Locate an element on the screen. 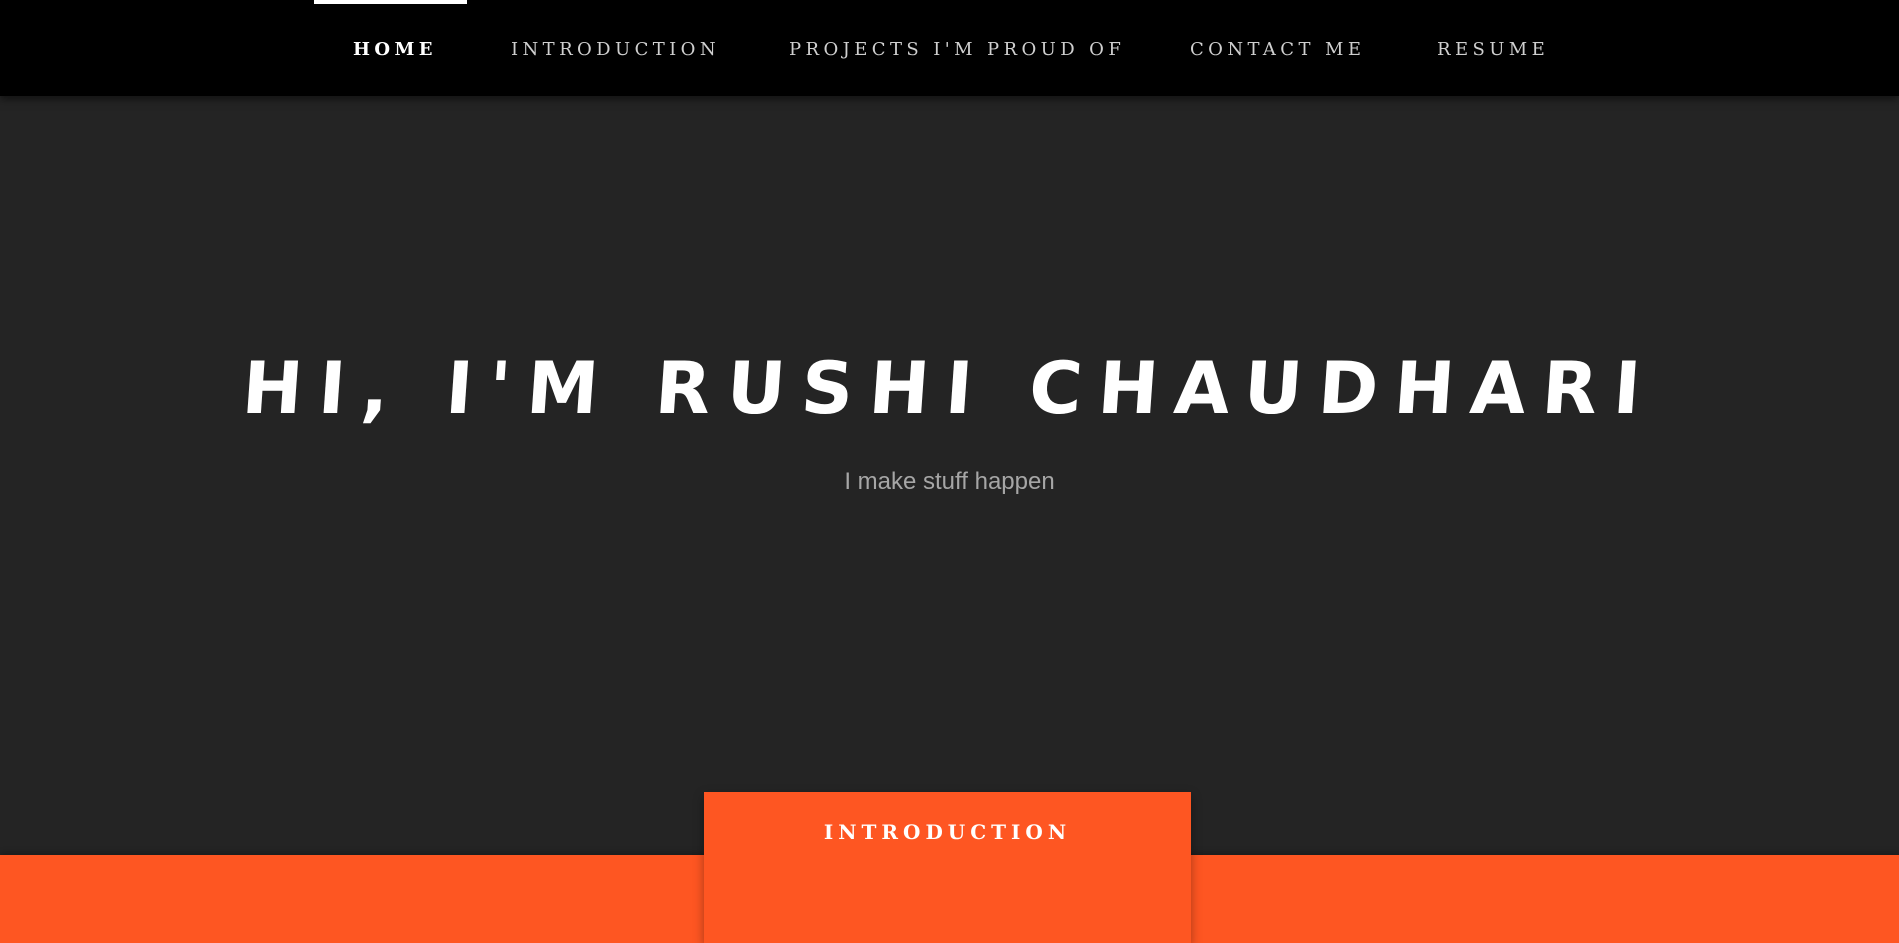 Image resolution: width=1899 pixels, height=943 pixels. nav-item-contact: CONTACT ME is located at coordinates (1277, 48).